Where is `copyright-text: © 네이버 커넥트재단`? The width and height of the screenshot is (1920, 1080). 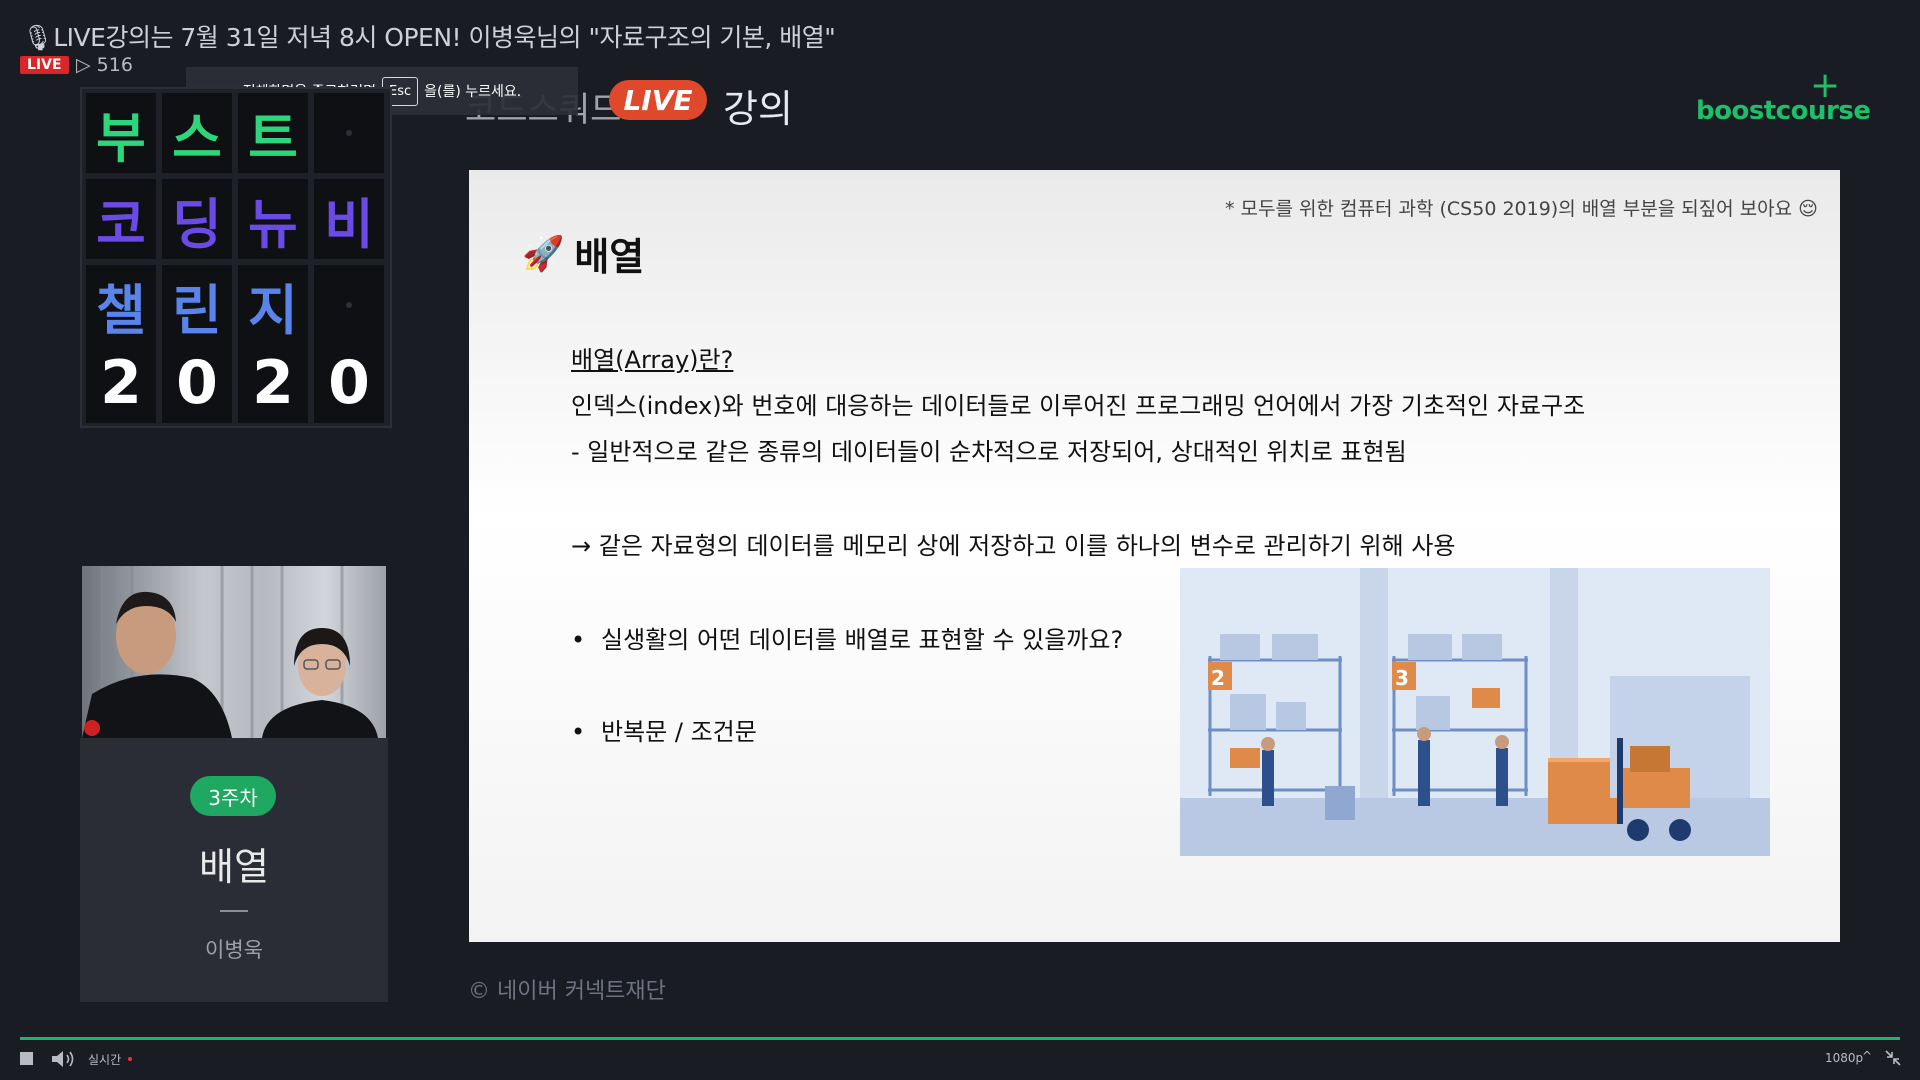 copyright-text: © 네이버 커넥트재단 is located at coordinates (567, 991).